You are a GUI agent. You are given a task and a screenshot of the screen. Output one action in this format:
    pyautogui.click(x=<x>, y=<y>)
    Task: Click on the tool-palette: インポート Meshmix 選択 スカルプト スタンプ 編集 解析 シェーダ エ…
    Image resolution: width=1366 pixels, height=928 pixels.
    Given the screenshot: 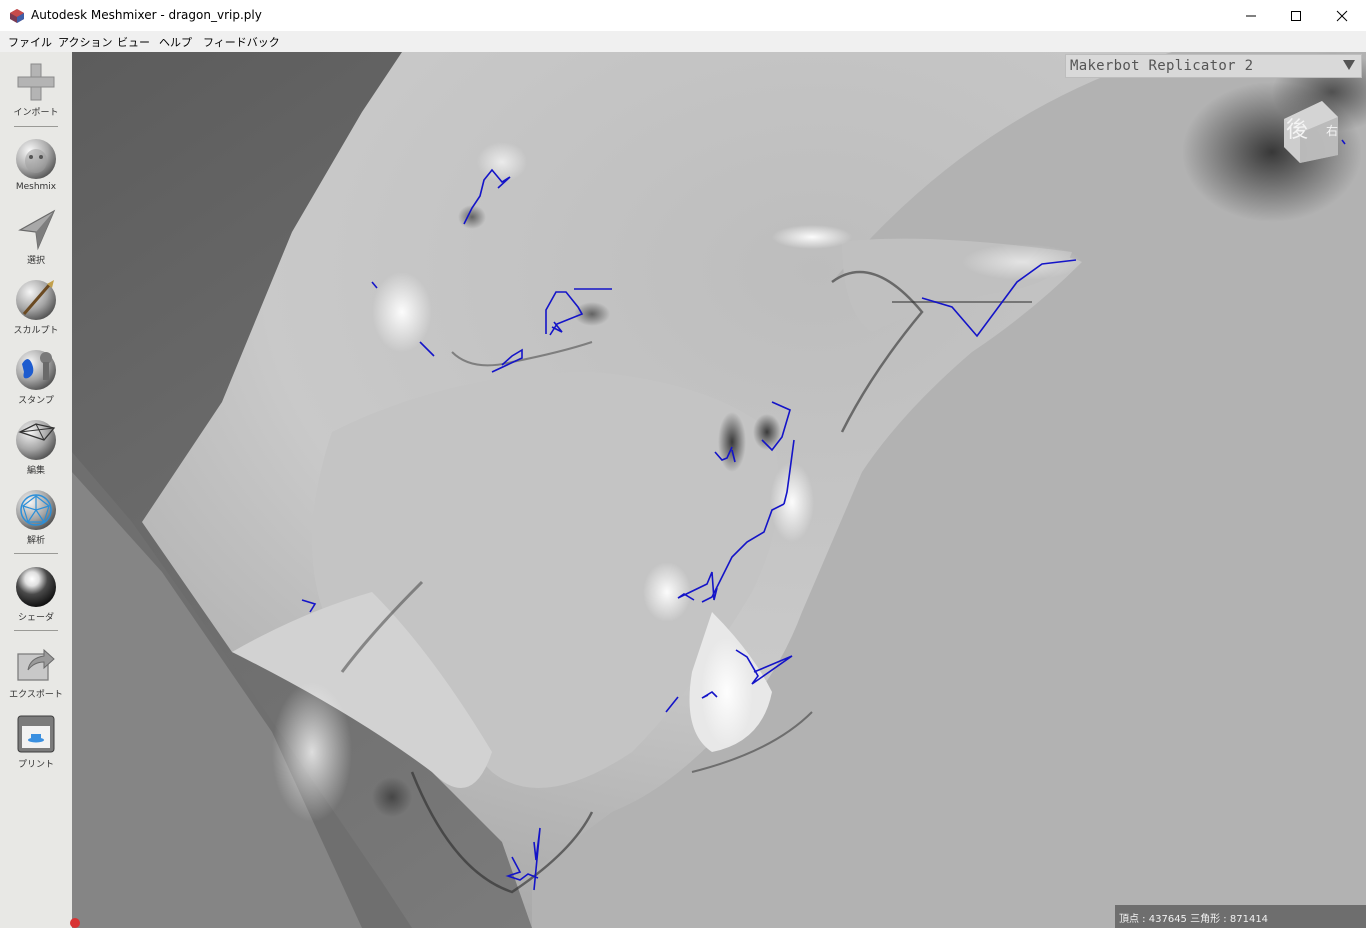 What is the action you would take?
    pyautogui.click(x=36, y=490)
    